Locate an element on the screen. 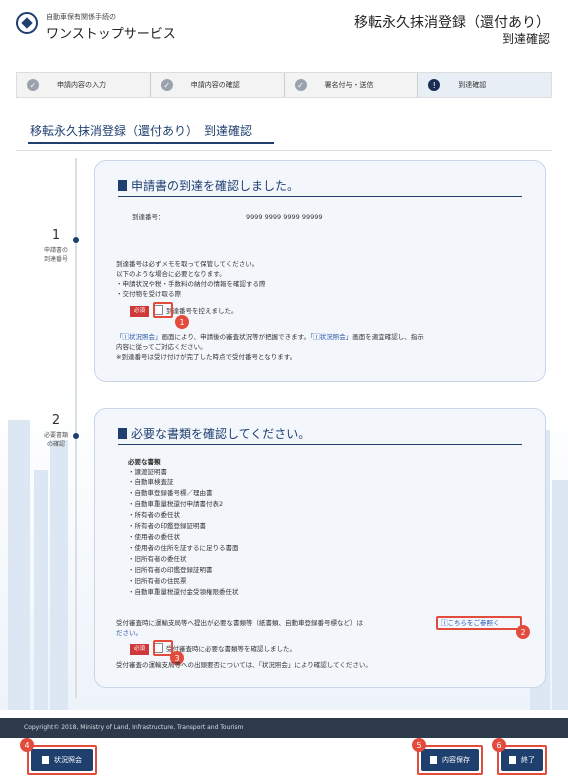 The image size is (568, 779). timeline-number: 2 is located at coordinates (56, 420).